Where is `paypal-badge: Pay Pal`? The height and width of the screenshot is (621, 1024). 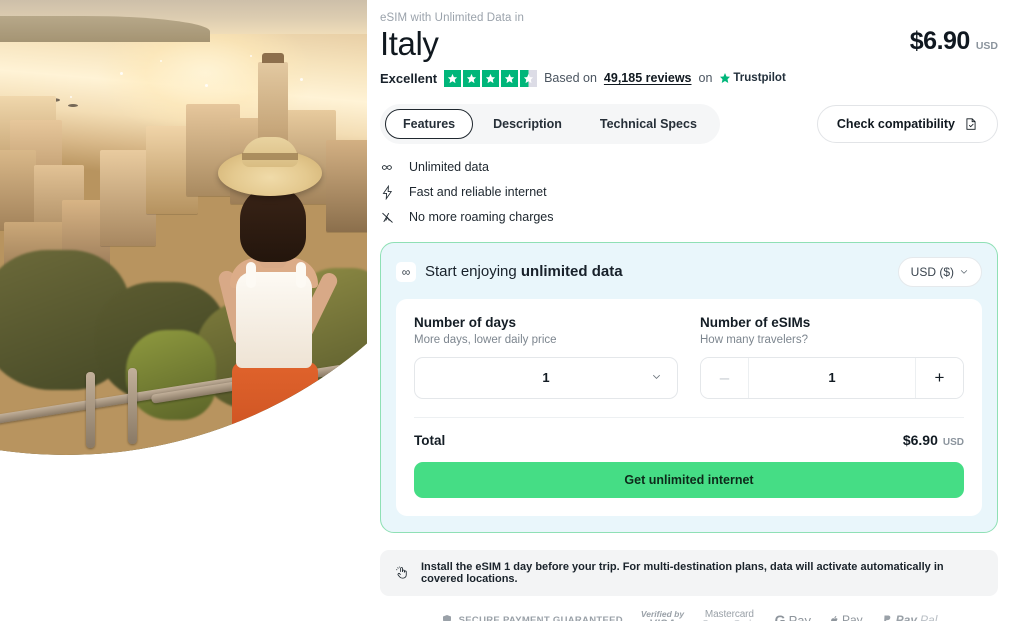
paypal-badge: Pay Pal is located at coordinates (909, 617).